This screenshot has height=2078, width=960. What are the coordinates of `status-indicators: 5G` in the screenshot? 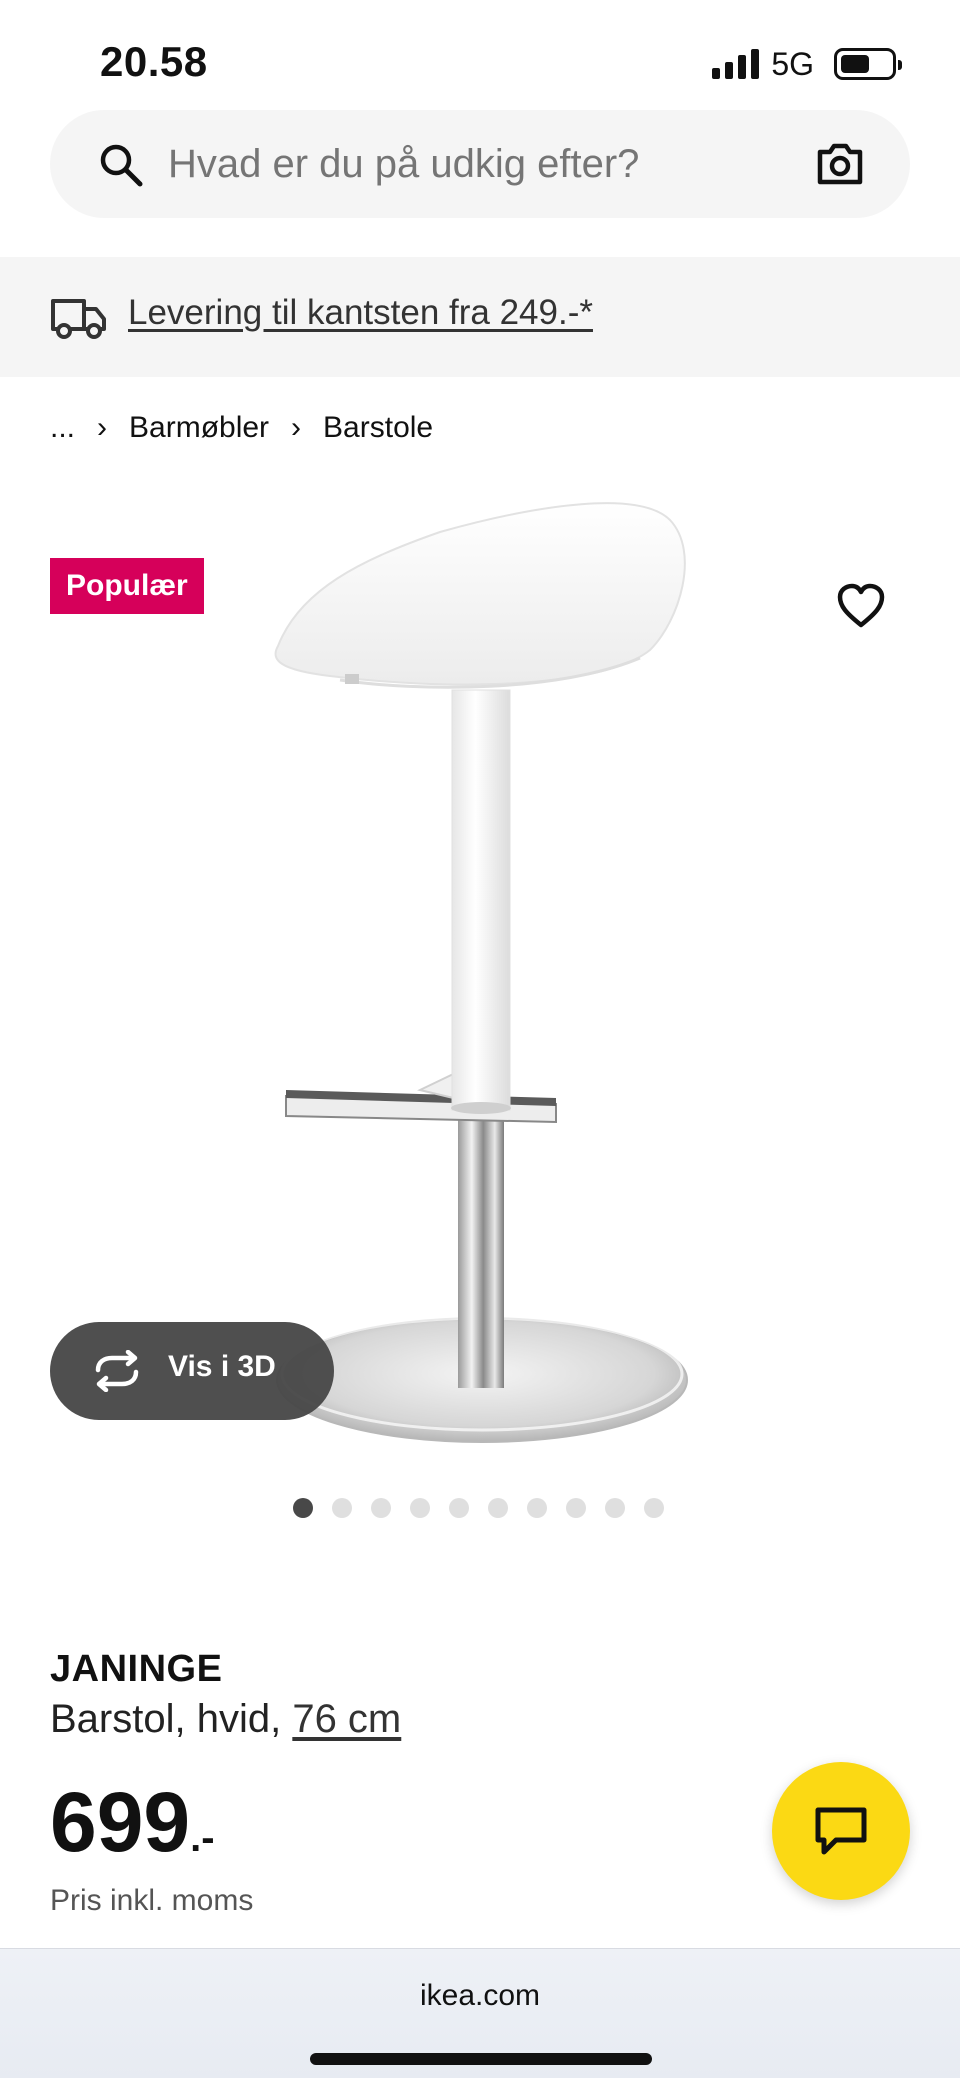 It's located at (807, 64).